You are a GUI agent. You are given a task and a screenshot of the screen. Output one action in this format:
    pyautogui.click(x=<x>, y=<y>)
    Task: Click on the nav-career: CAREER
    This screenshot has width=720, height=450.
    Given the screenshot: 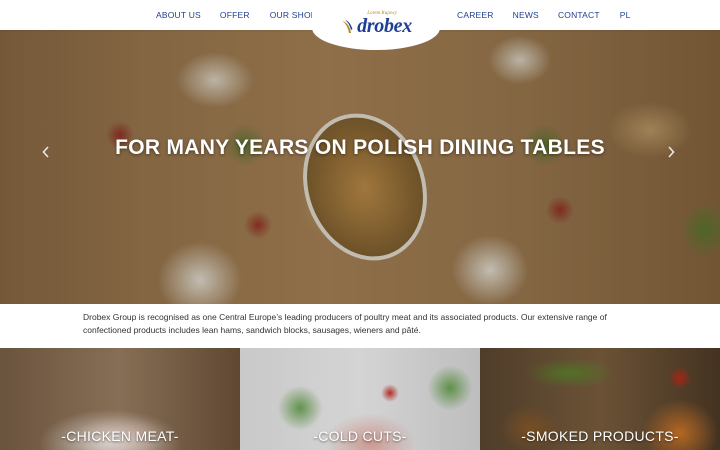 What is the action you would take?
    pyautogui.click(x=475, y=15)
    